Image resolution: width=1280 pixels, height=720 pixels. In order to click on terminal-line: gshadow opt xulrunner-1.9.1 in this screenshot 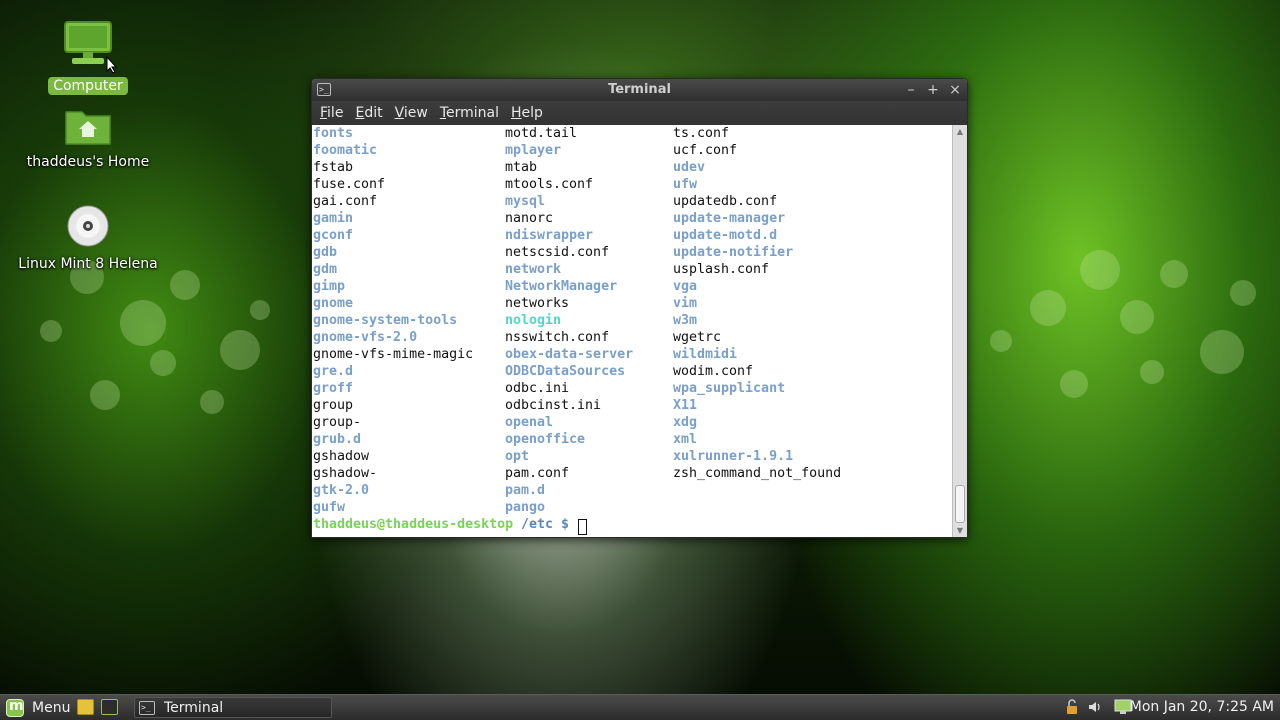, I will do `click(632, 456)`.